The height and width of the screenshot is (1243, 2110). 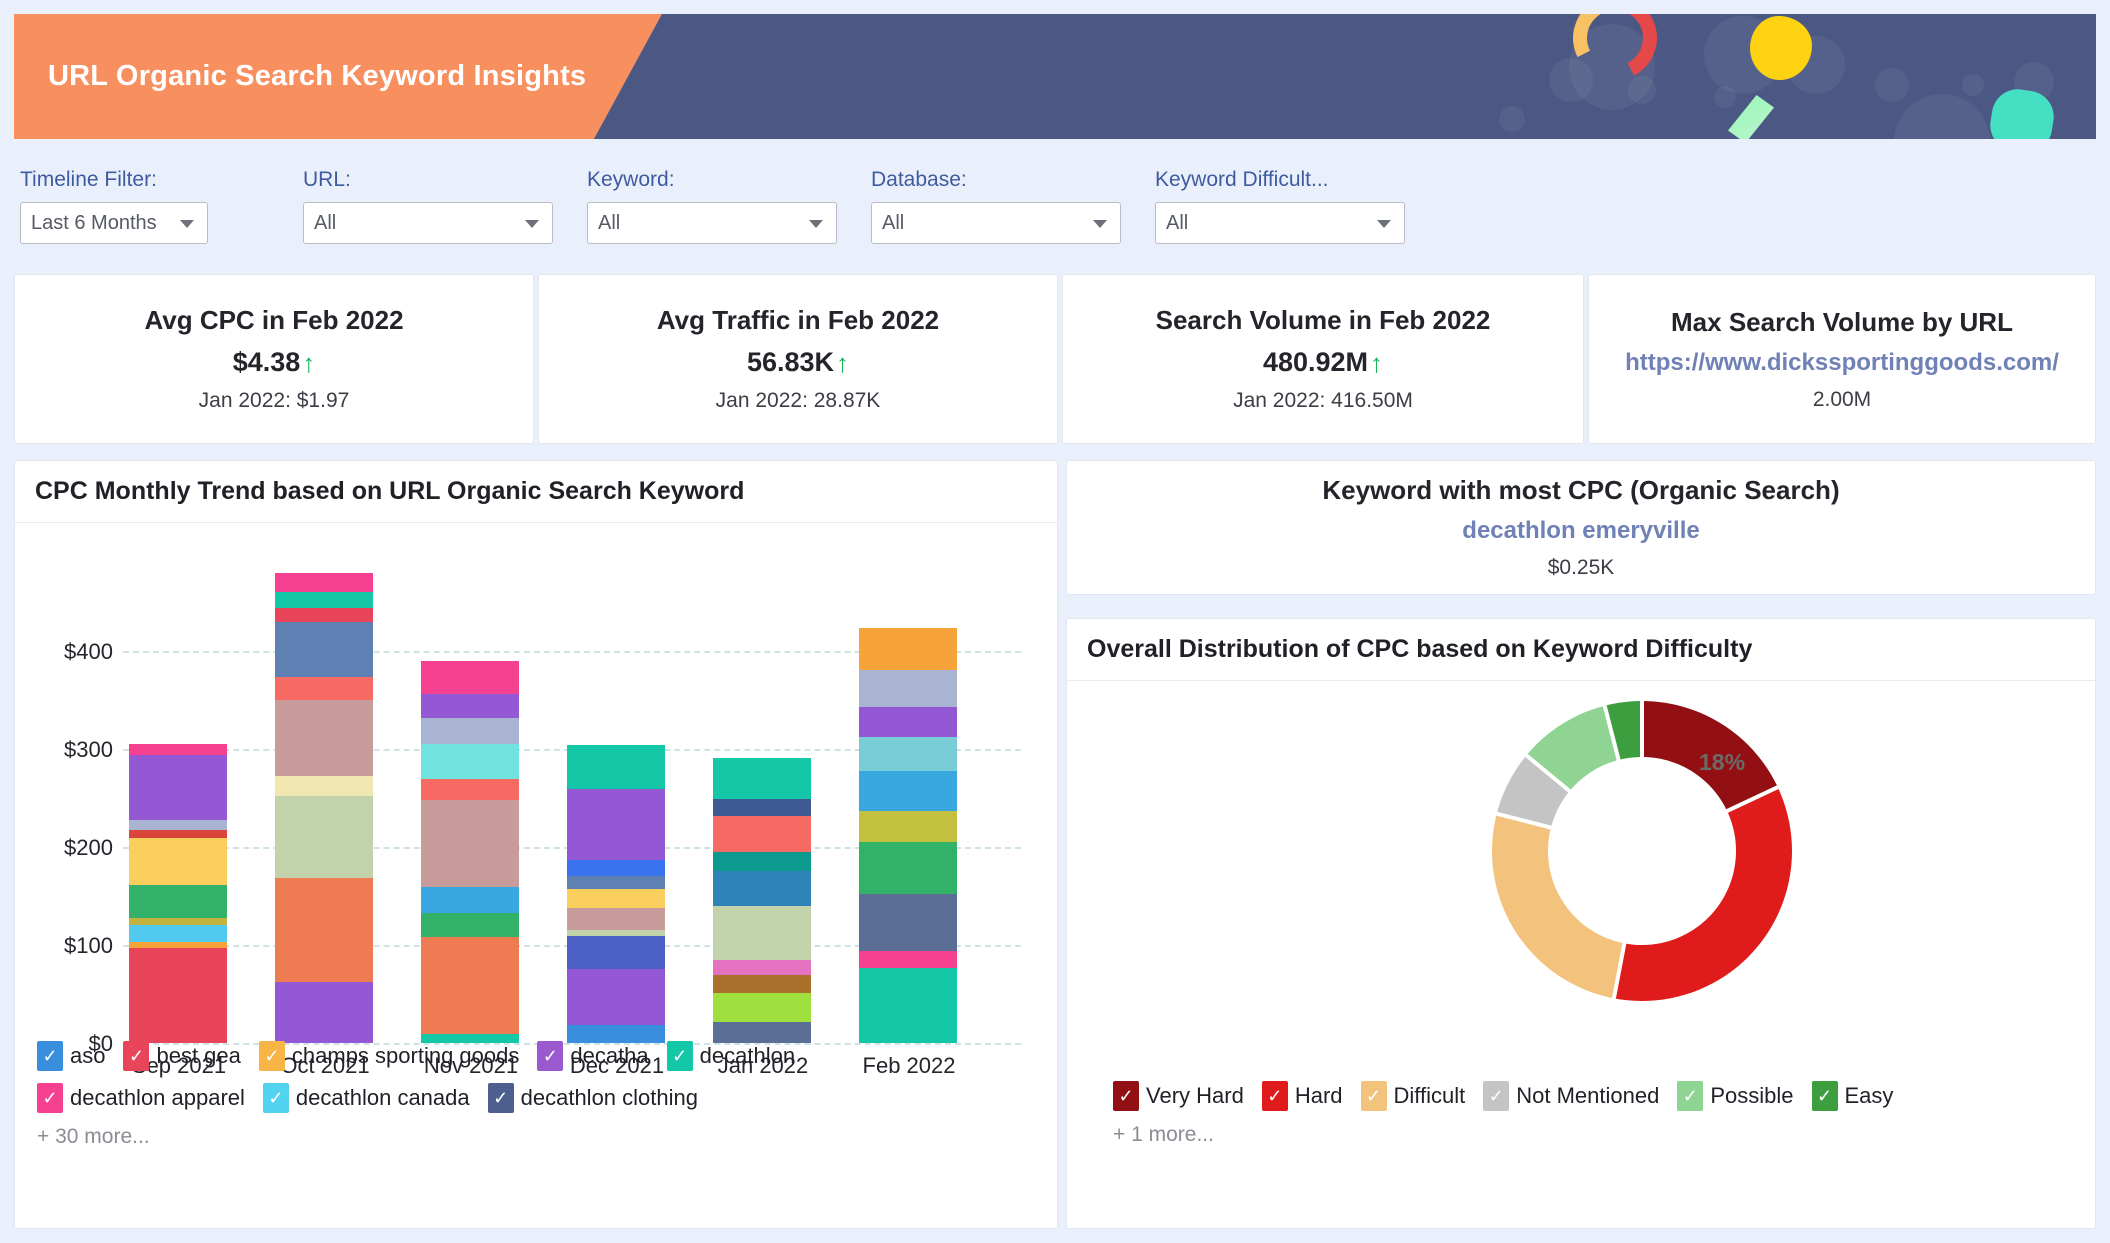 What do you see at coordinates (1735, 1096) in the screenshot?
I see `legend-item-possible: ✓ Possible` at bounding box center [1735, 1096].